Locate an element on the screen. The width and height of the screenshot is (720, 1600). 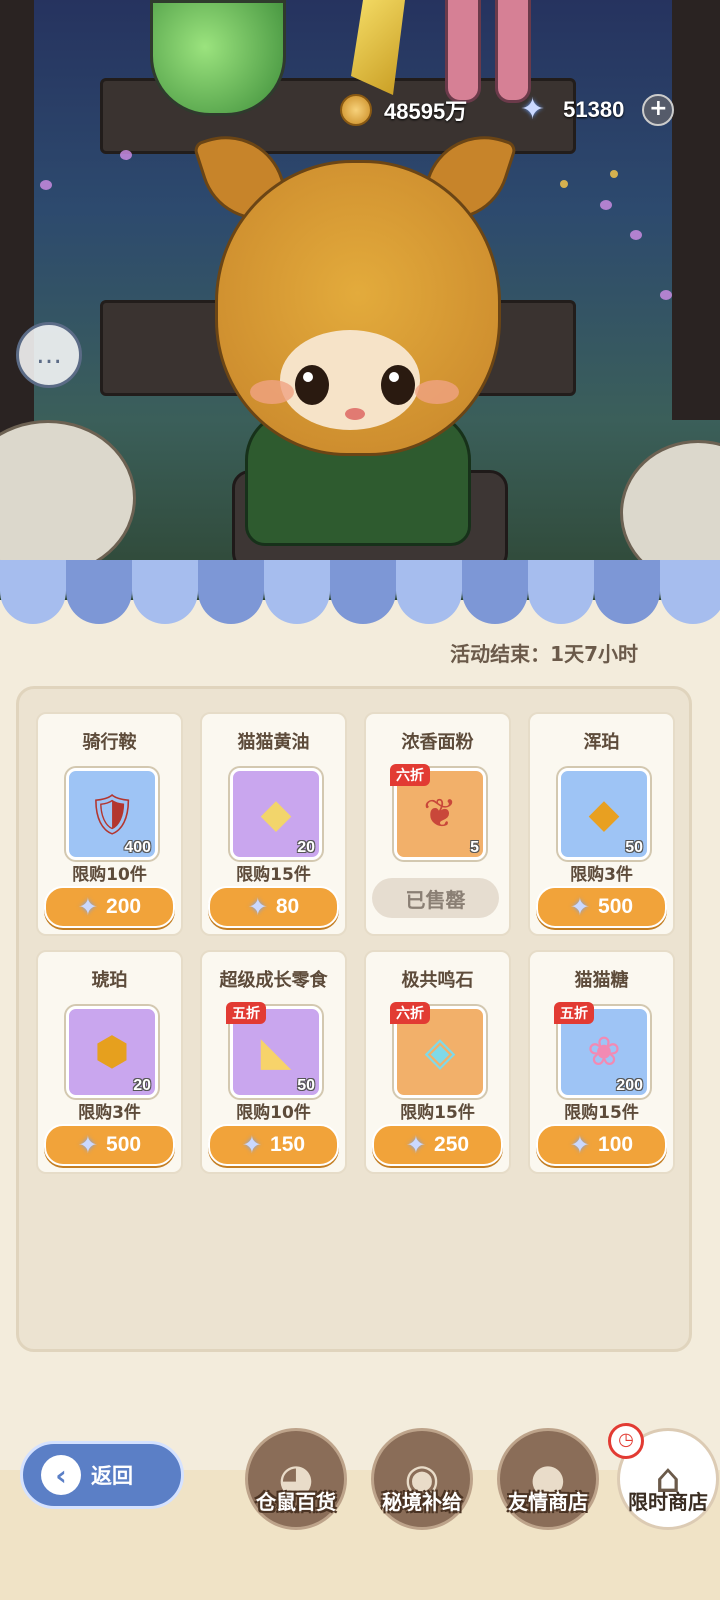
tree-trunk is located at coordinates (696, 210).